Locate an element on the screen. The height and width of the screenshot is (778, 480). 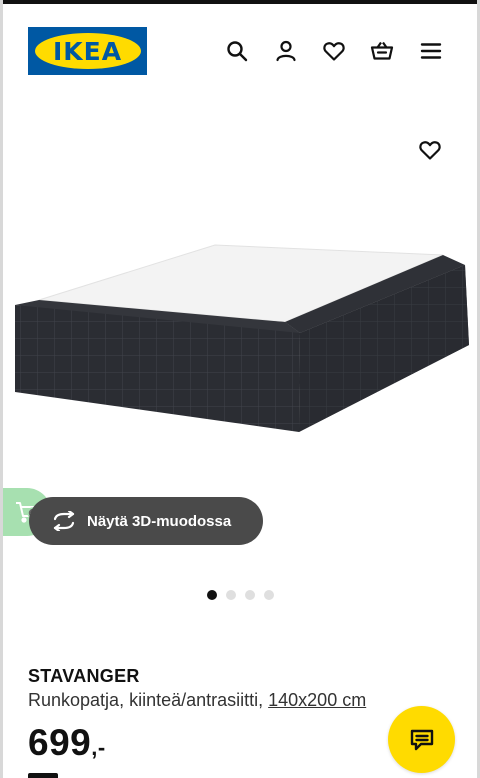
chat-button is located at coordinates (421, 739).